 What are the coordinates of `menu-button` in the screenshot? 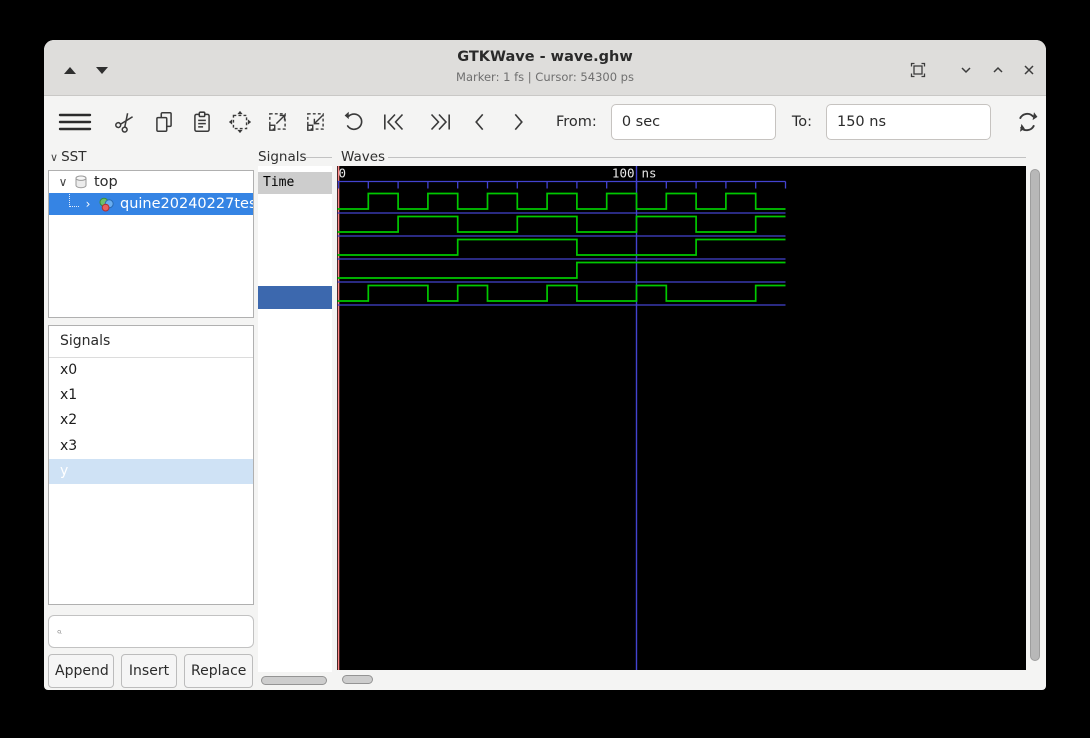 It's located at (75, 122).